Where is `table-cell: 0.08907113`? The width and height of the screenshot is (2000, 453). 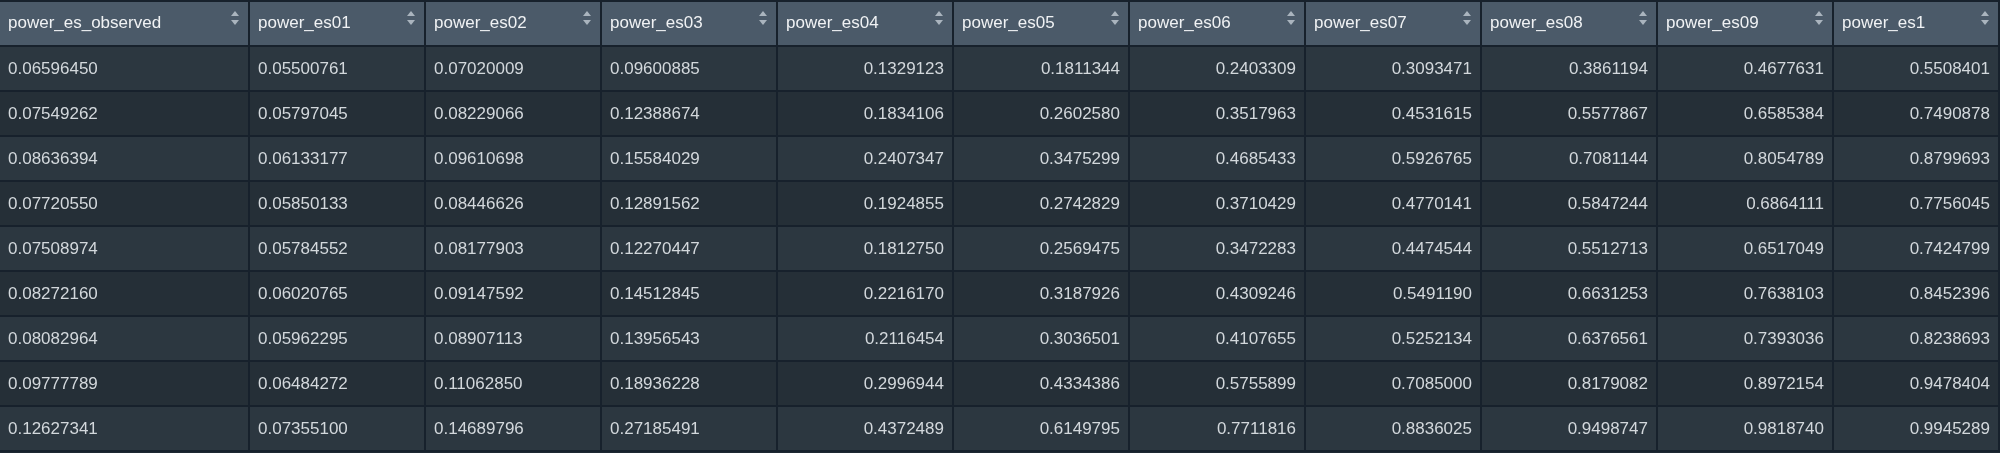
table-cell: 0.08907113 is located at coordinates (514, 339).